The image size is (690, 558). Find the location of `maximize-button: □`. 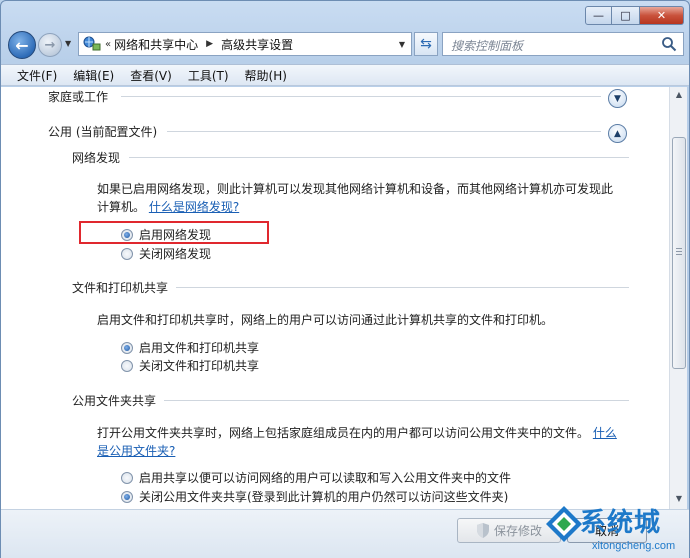

maximize-button: □ is located at coordinates (626, 15).